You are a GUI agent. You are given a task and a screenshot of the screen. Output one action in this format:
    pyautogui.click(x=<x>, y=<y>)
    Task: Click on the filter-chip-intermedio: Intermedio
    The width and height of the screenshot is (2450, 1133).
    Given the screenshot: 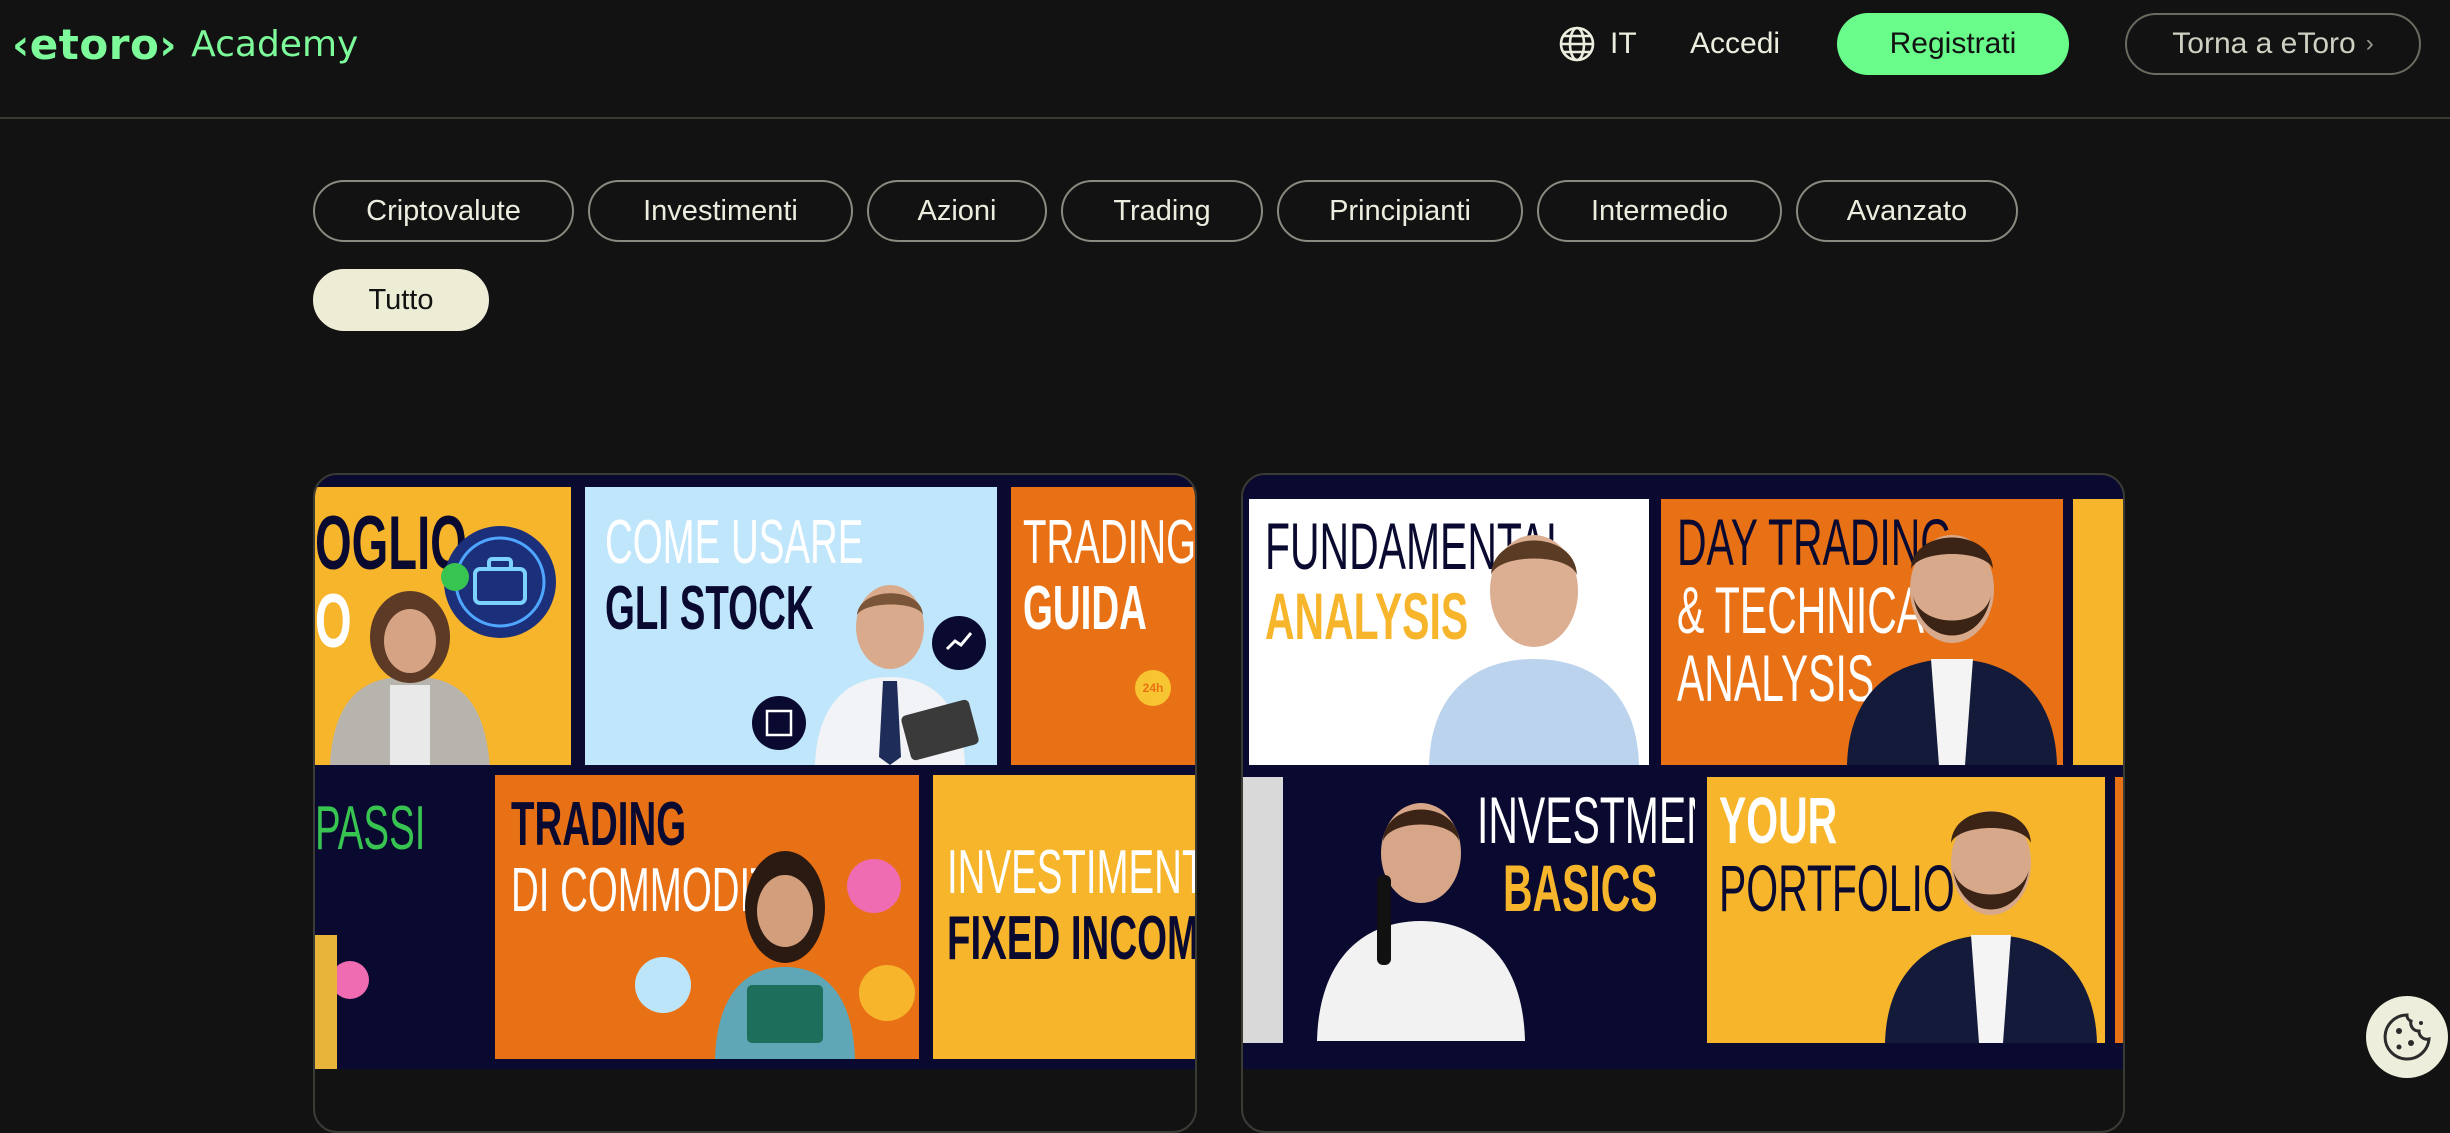 What is the action you would take?
    pyautogui.click(x=1659, y=211)
    